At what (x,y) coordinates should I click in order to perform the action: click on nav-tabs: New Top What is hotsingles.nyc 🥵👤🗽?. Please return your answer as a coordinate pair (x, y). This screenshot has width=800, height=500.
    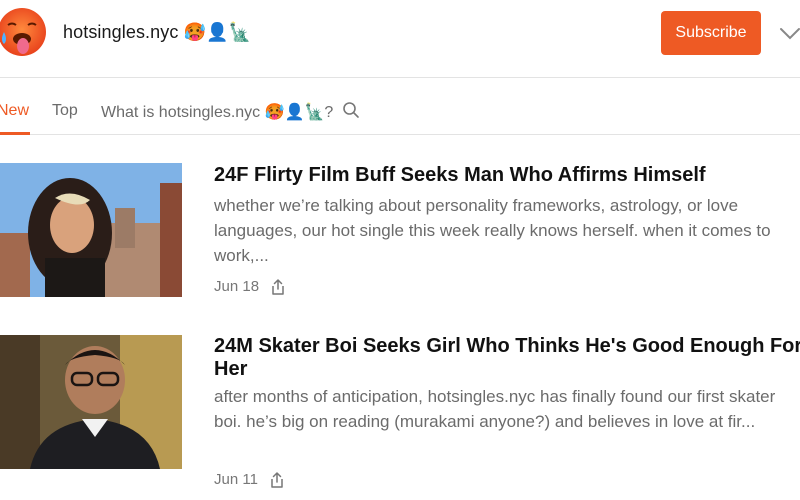
    Looking at the image, I should click on (400, 107).